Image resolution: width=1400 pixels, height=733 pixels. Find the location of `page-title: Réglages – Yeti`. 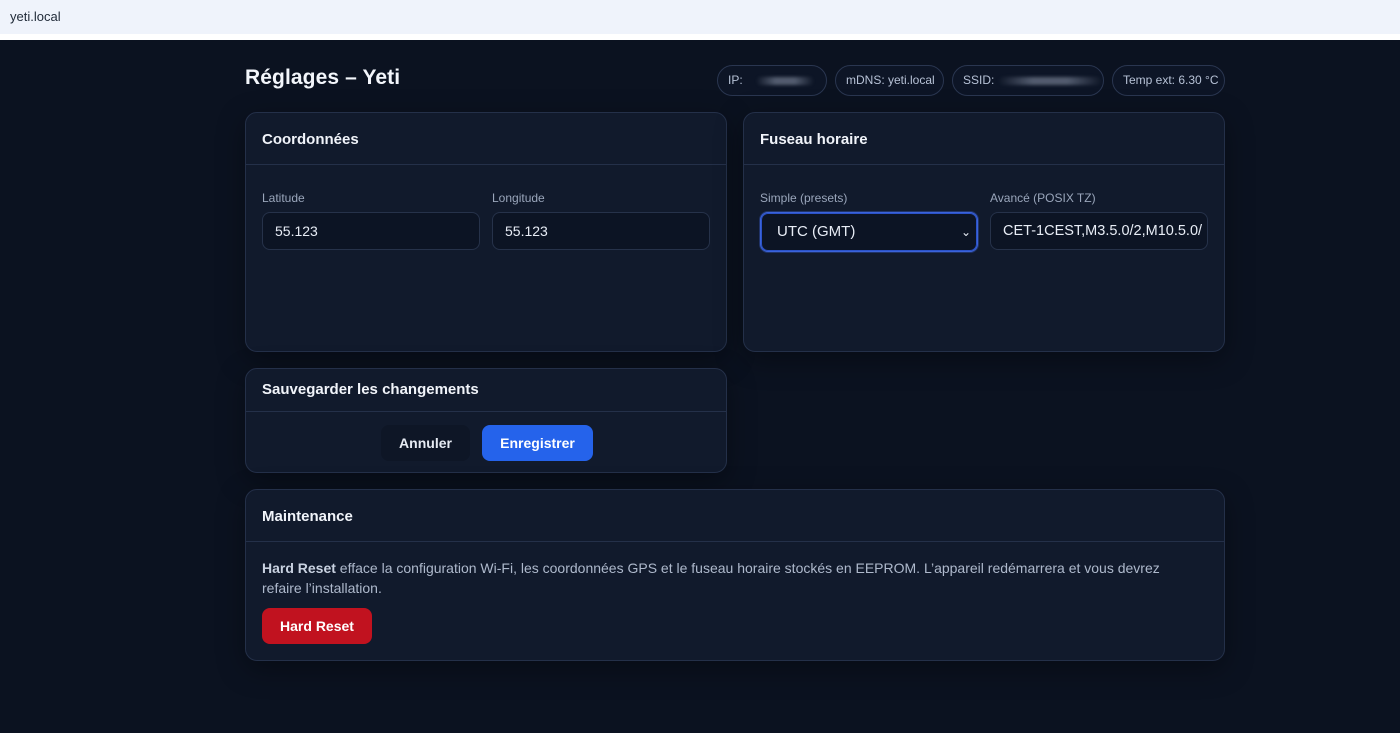

page-title: Réglages – Yeti is located at coordinates (323, 77).